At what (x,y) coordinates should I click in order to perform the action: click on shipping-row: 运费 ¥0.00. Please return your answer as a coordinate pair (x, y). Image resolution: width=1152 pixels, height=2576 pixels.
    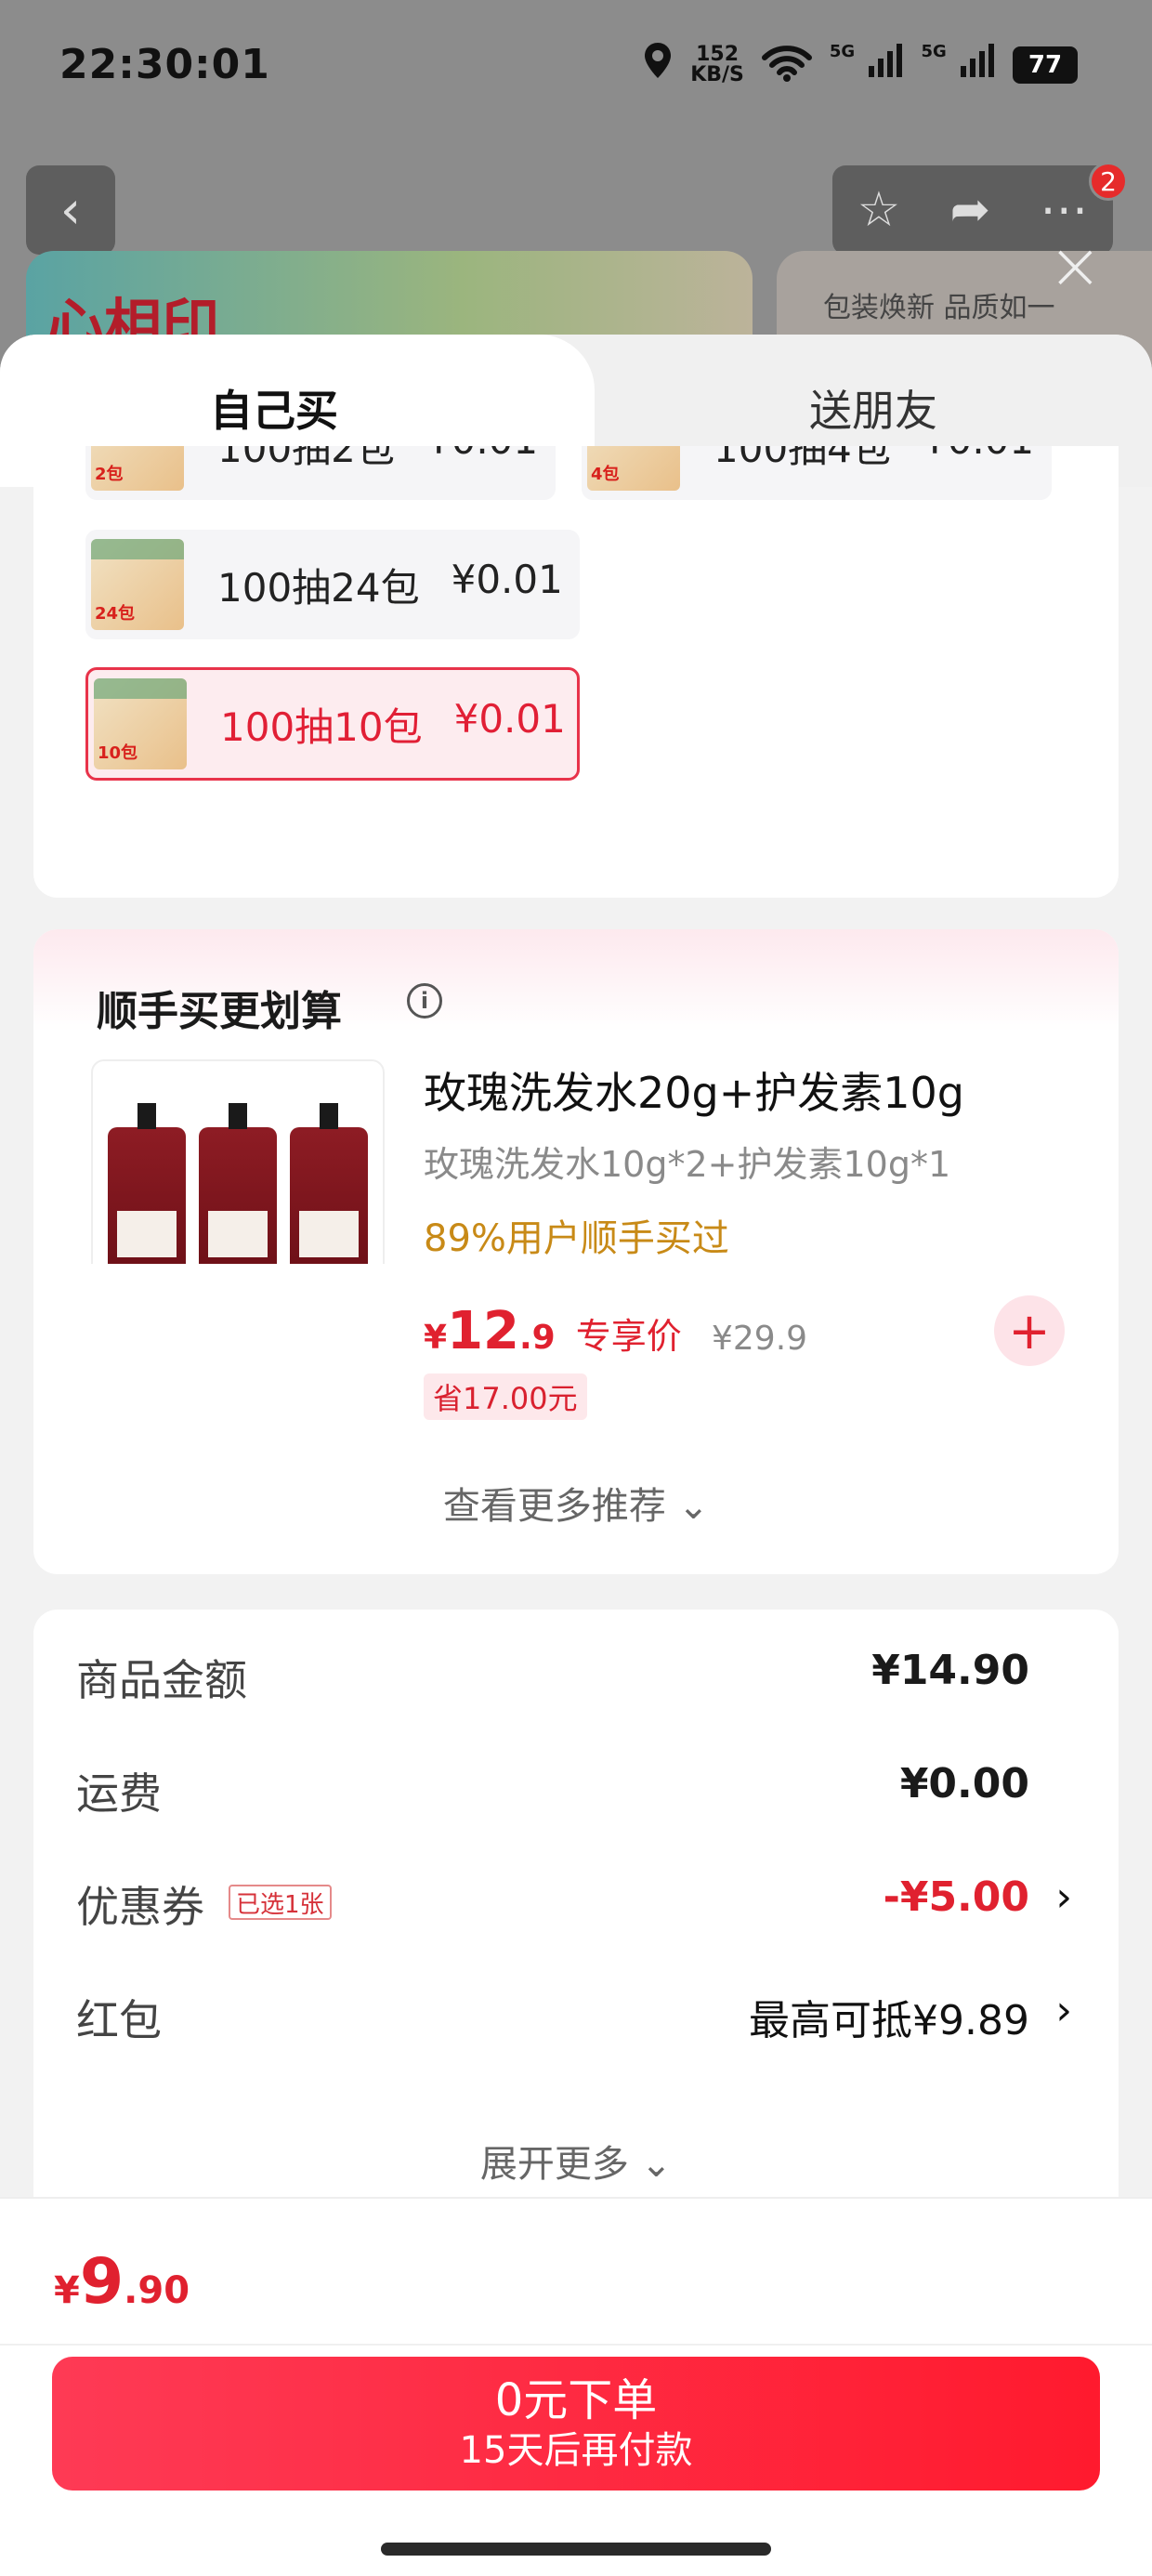
    Looking at the image, I should click on (552, 1789).